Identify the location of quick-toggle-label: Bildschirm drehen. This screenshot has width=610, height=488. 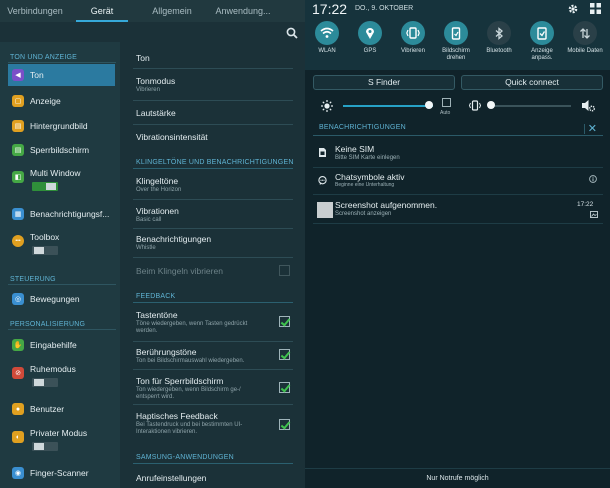
(456, 54).